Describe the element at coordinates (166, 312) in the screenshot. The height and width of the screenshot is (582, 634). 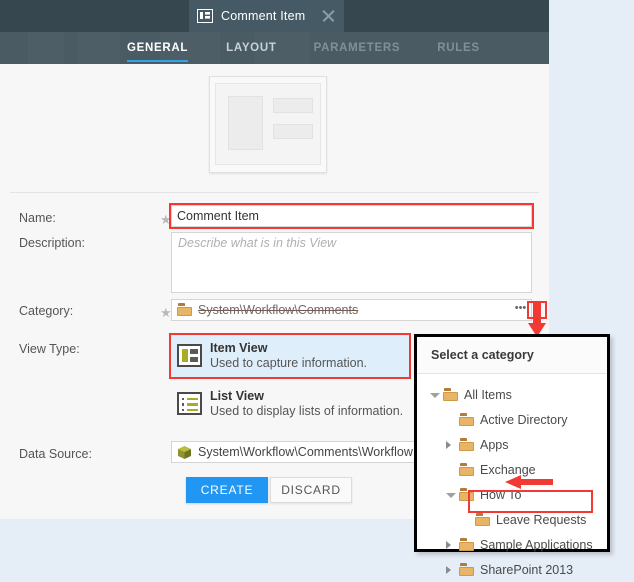
I see `category-required-marker: ★` at that location.